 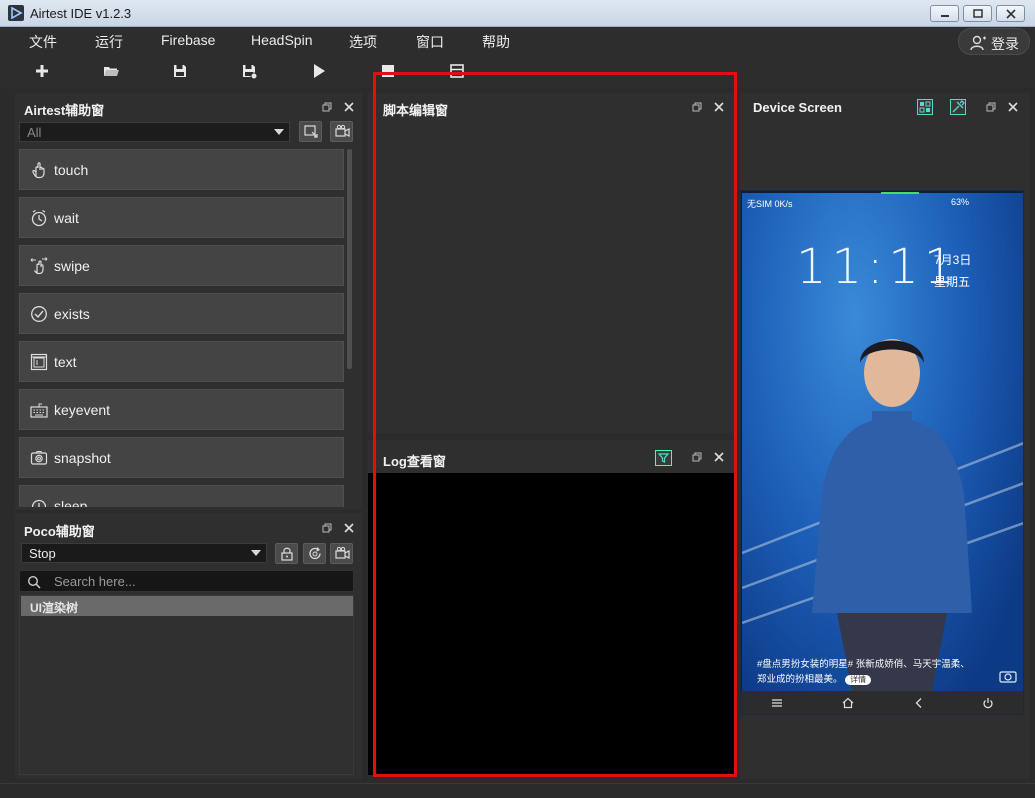 What do you see at coordinates (180, 71) in the screenshot?
I see `save-icon` at bounding box center [180, 71].